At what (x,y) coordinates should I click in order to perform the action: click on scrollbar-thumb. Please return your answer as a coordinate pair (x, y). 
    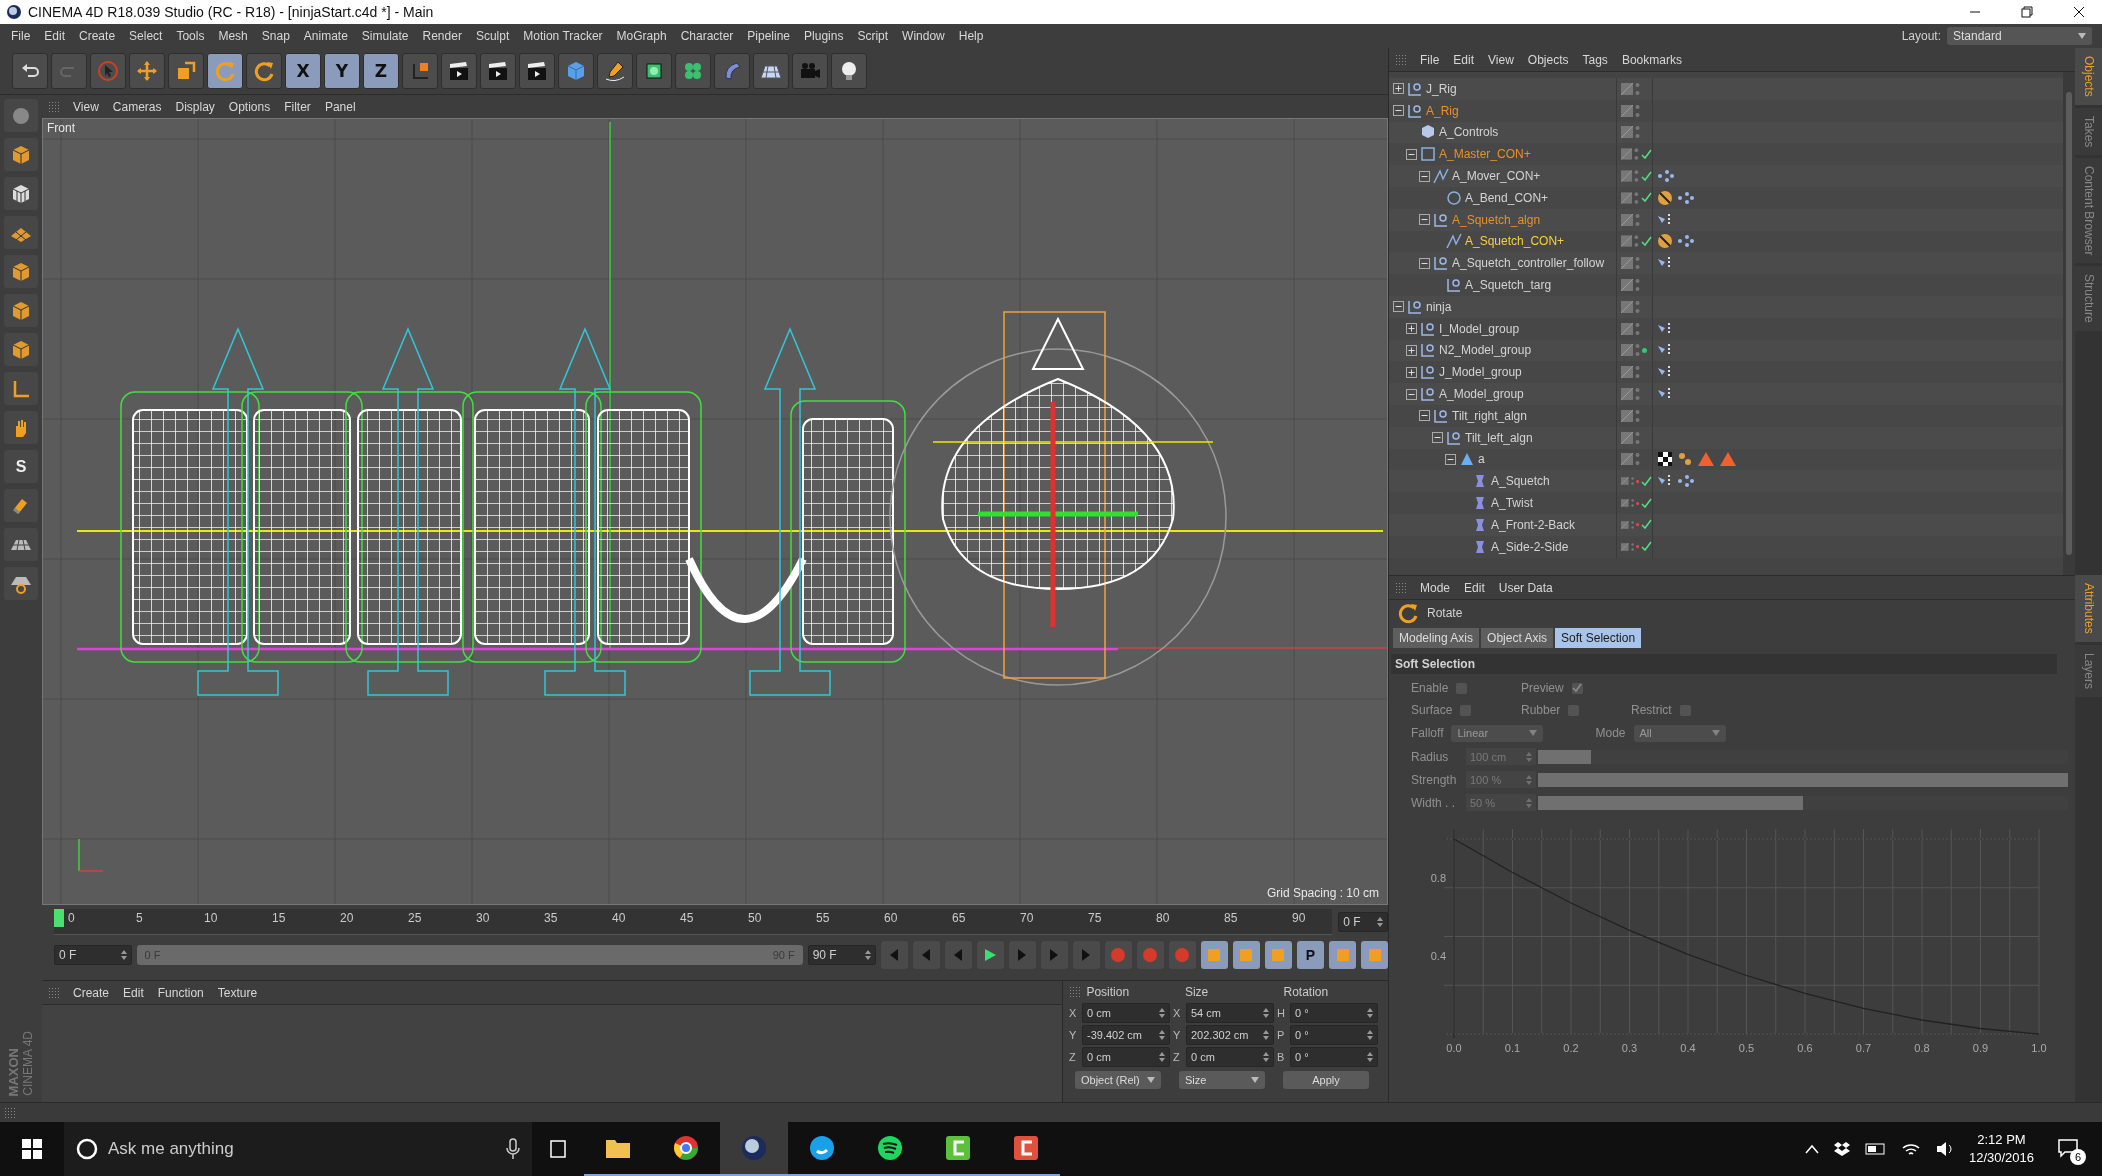
    Looking at the image, I should click on (2069, 323).